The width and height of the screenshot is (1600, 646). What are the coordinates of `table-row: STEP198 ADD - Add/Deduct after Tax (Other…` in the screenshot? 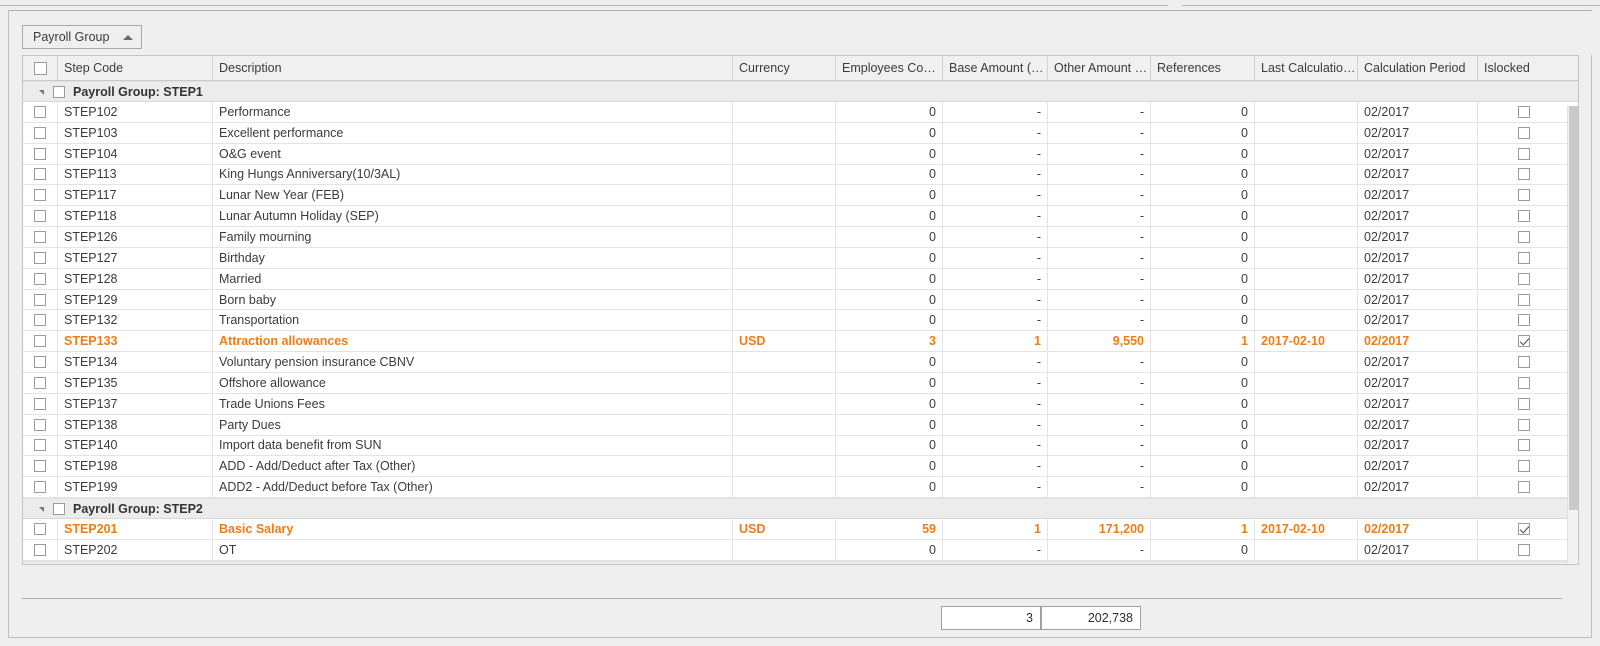 It's located at (800, 467).